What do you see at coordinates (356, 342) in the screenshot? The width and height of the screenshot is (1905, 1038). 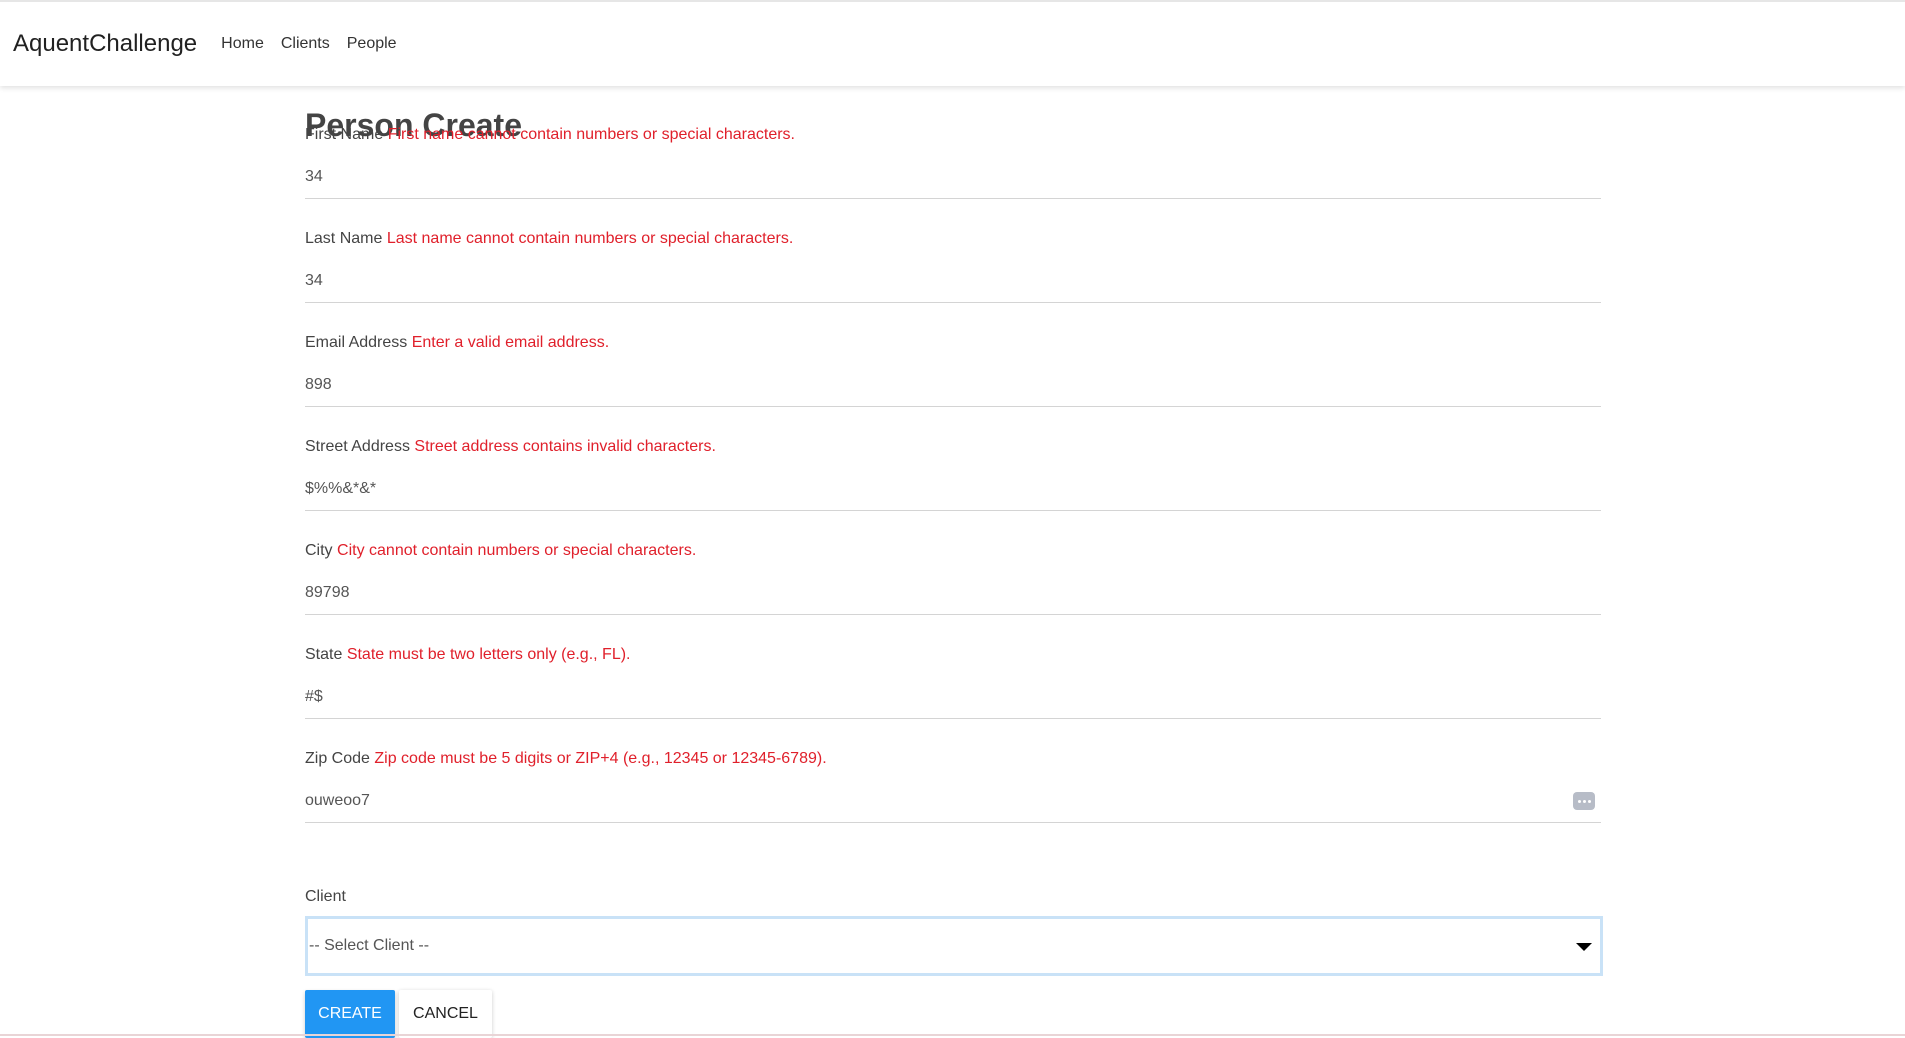 I see `email-label-text: Email Address` at bounding box center [356, 342].